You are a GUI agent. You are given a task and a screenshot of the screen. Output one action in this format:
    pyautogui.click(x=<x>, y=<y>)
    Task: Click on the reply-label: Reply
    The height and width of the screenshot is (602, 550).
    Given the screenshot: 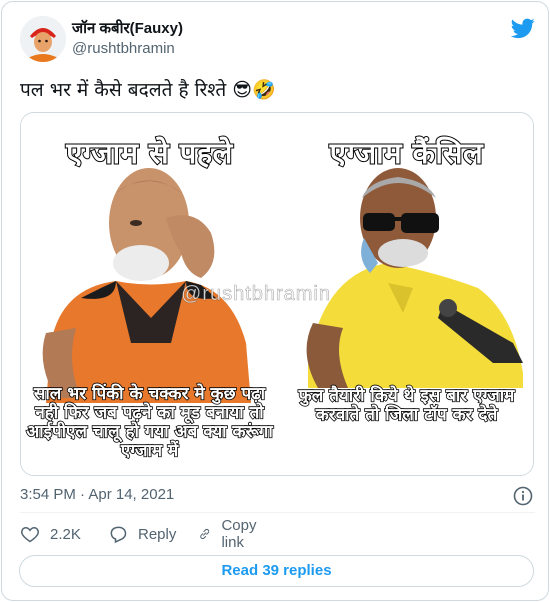 What is the action you would take?
    pyautogui.click(x=157, y=534)
    